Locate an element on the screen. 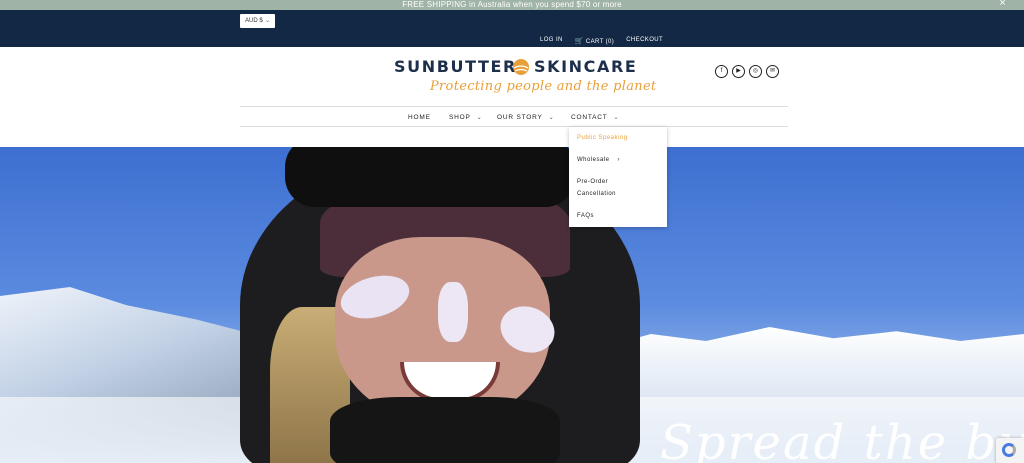  cart-link: 🛒 CART (0) is located at coordinates (594, 41).